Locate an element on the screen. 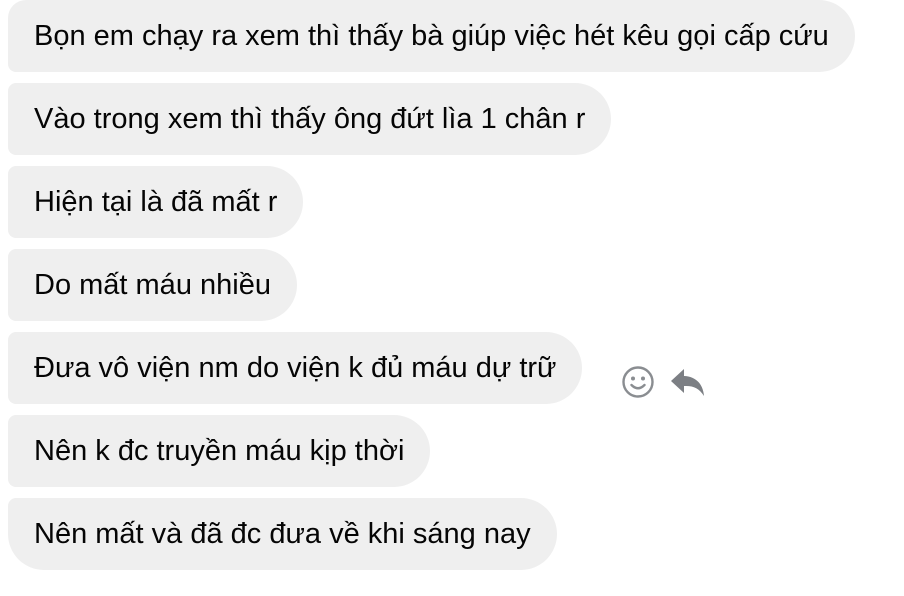 The width and height of the screenshot is (904, 596). message-bubble: Nên k đc truyền máu kịp thời is located at coordinates (219, 451).